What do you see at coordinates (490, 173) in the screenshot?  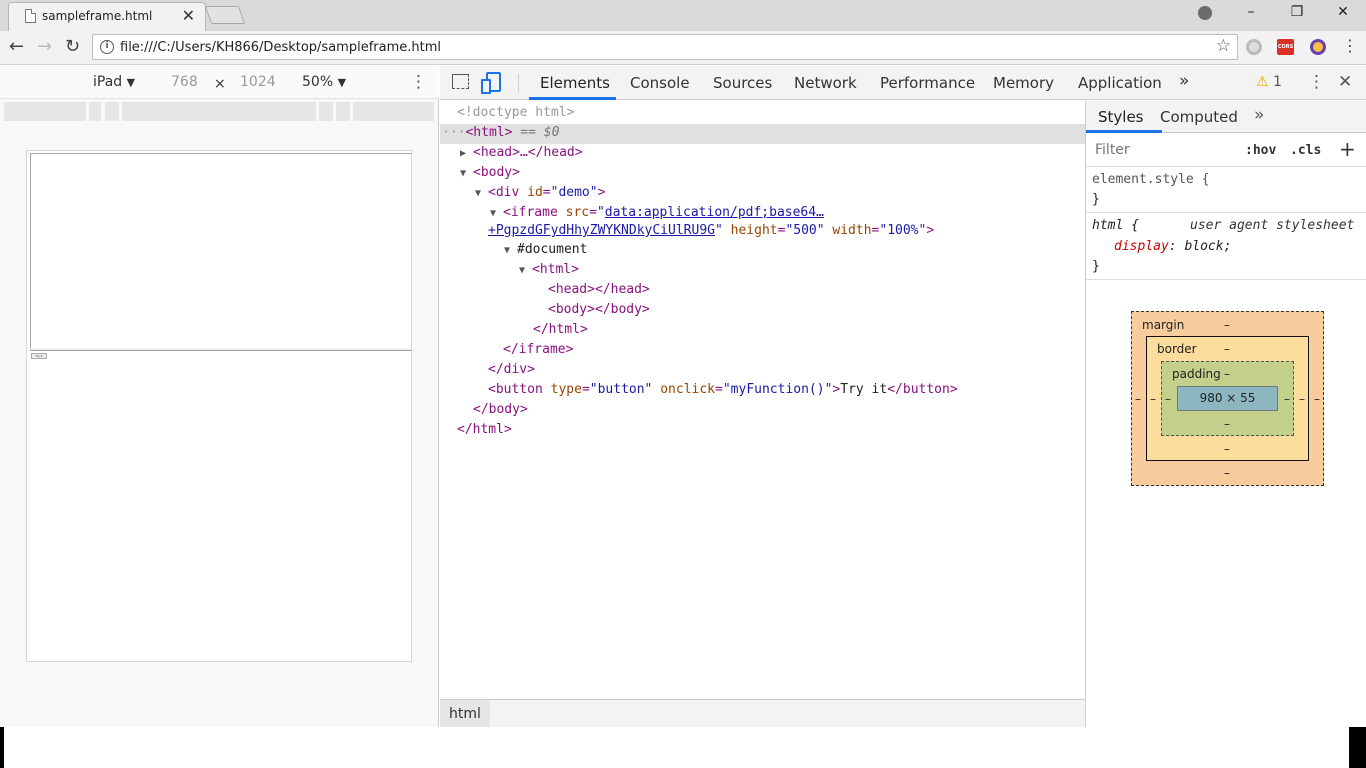 I see `dom-body-node: ▼ <body>` at bounding box center [490, 173].